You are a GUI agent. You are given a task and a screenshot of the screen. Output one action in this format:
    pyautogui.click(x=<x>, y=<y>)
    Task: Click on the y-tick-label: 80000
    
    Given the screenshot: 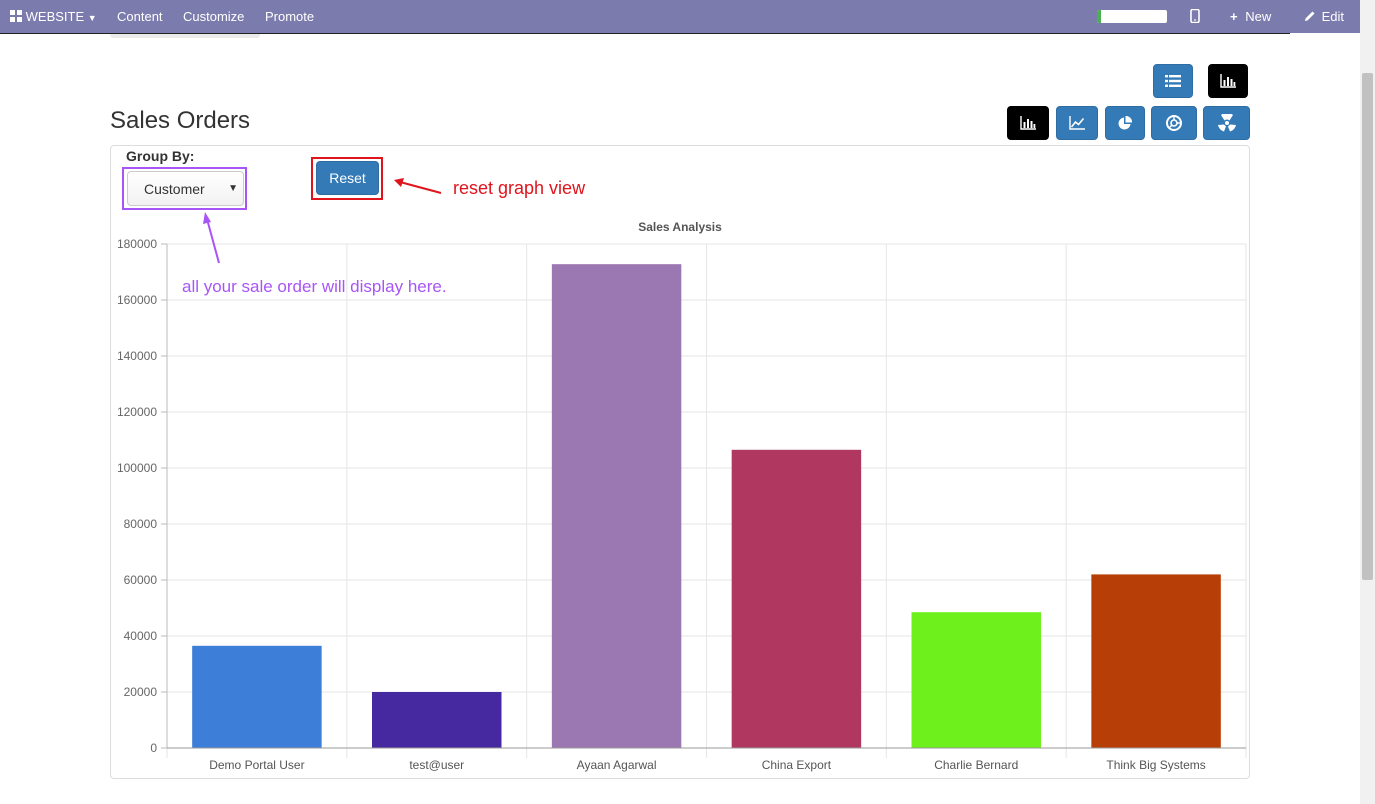 What is the action you would take?
    pyautogui.click(x=141, y=524)
    